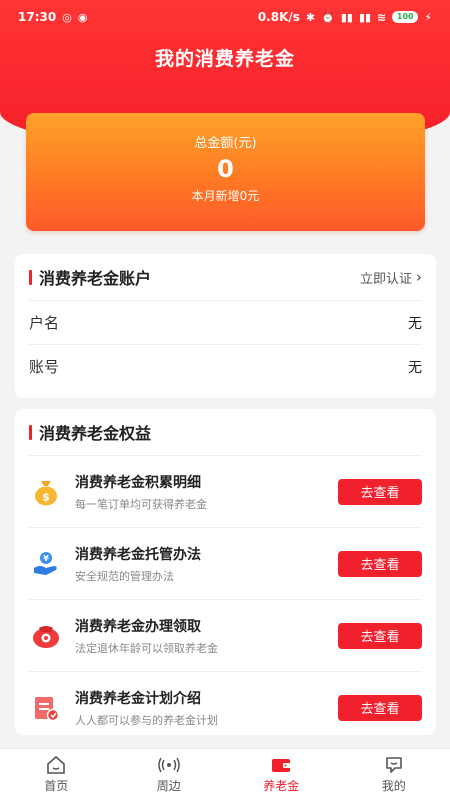 The width and height of the screenshot is (450, 800). I want to click on money-bag-icon: $, so click(46, 492).